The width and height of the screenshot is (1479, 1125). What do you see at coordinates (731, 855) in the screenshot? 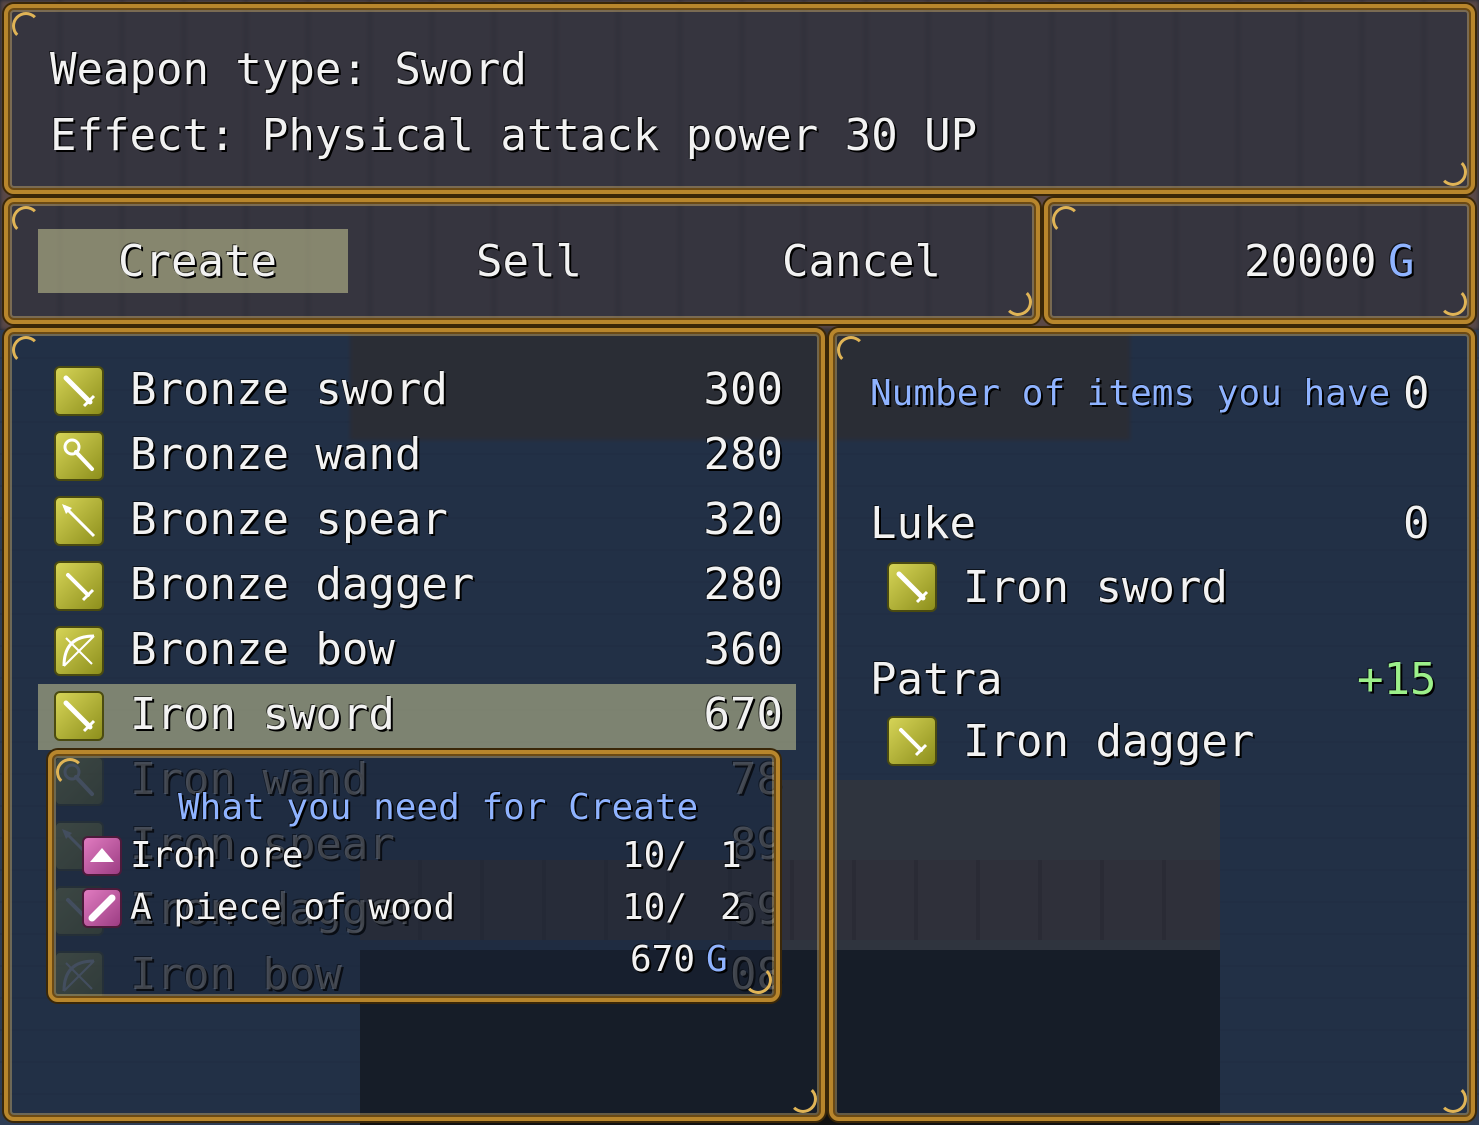
I see `material-need-iron-ore: 1` at bounding box center [731, 855].